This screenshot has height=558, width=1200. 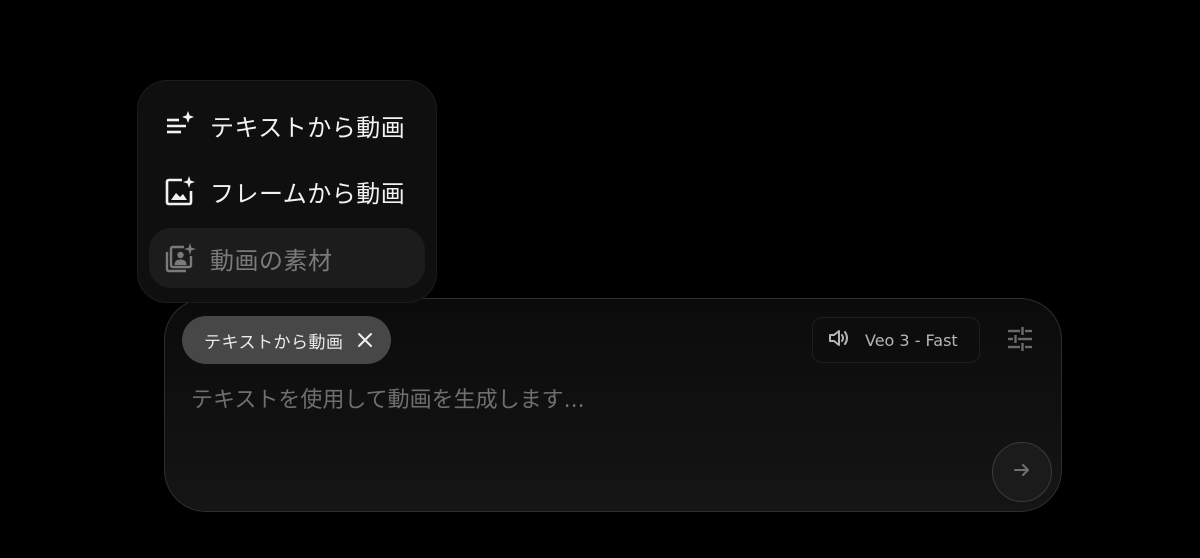 I want to click on model-label: Veo 3 - Fast, so click(x=911, y=340).